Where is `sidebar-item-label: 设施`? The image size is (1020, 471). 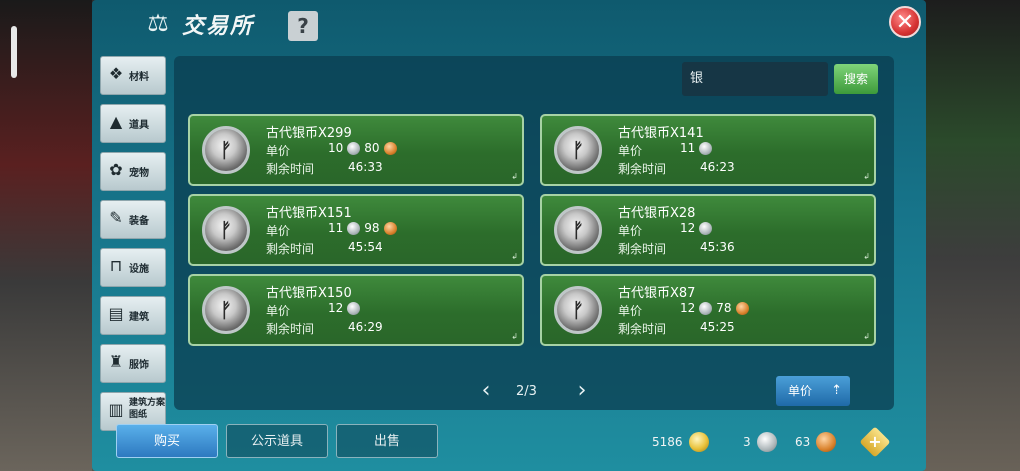
sidebar-item-label: 设施 is located at coordinates (139, 269).